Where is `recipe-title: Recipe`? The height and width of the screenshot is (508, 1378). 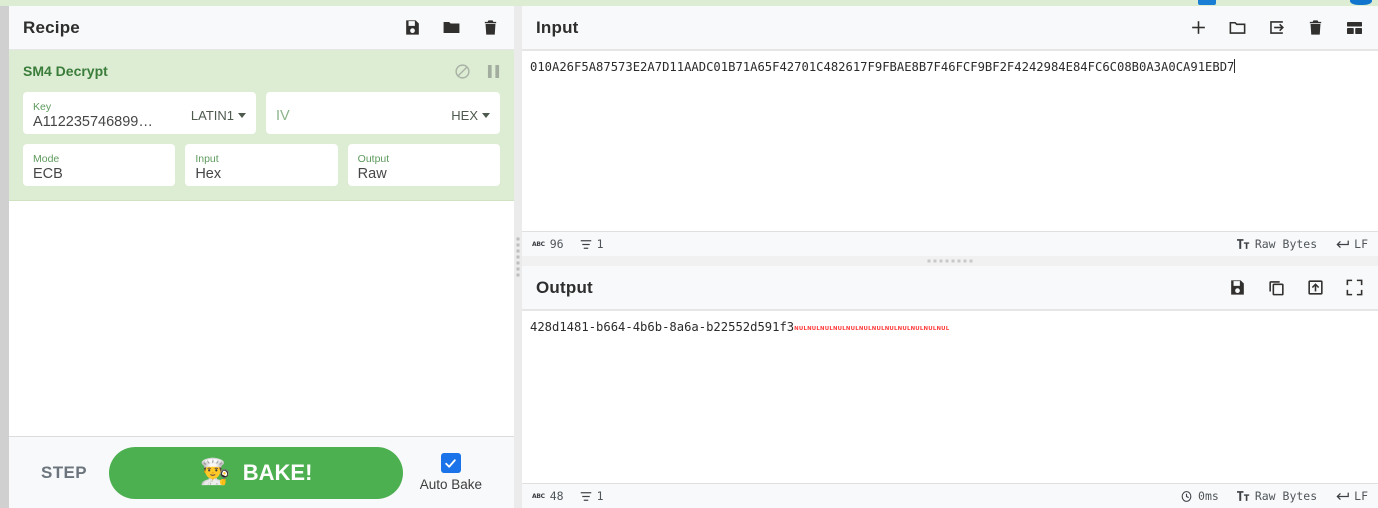 recipe-title: Recipe is located at coordinates (51, 27).